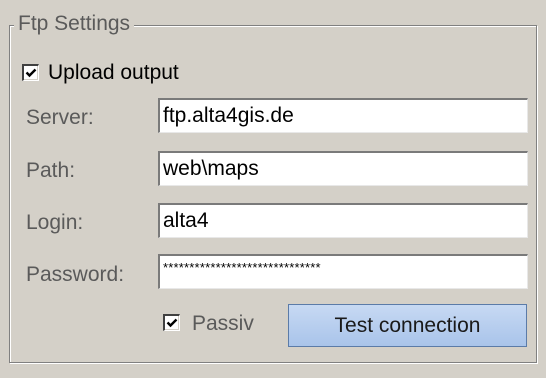 The height and width of the screenshot is (378, 546). I want to click on upload-output-checkbox, so click(30, 72).